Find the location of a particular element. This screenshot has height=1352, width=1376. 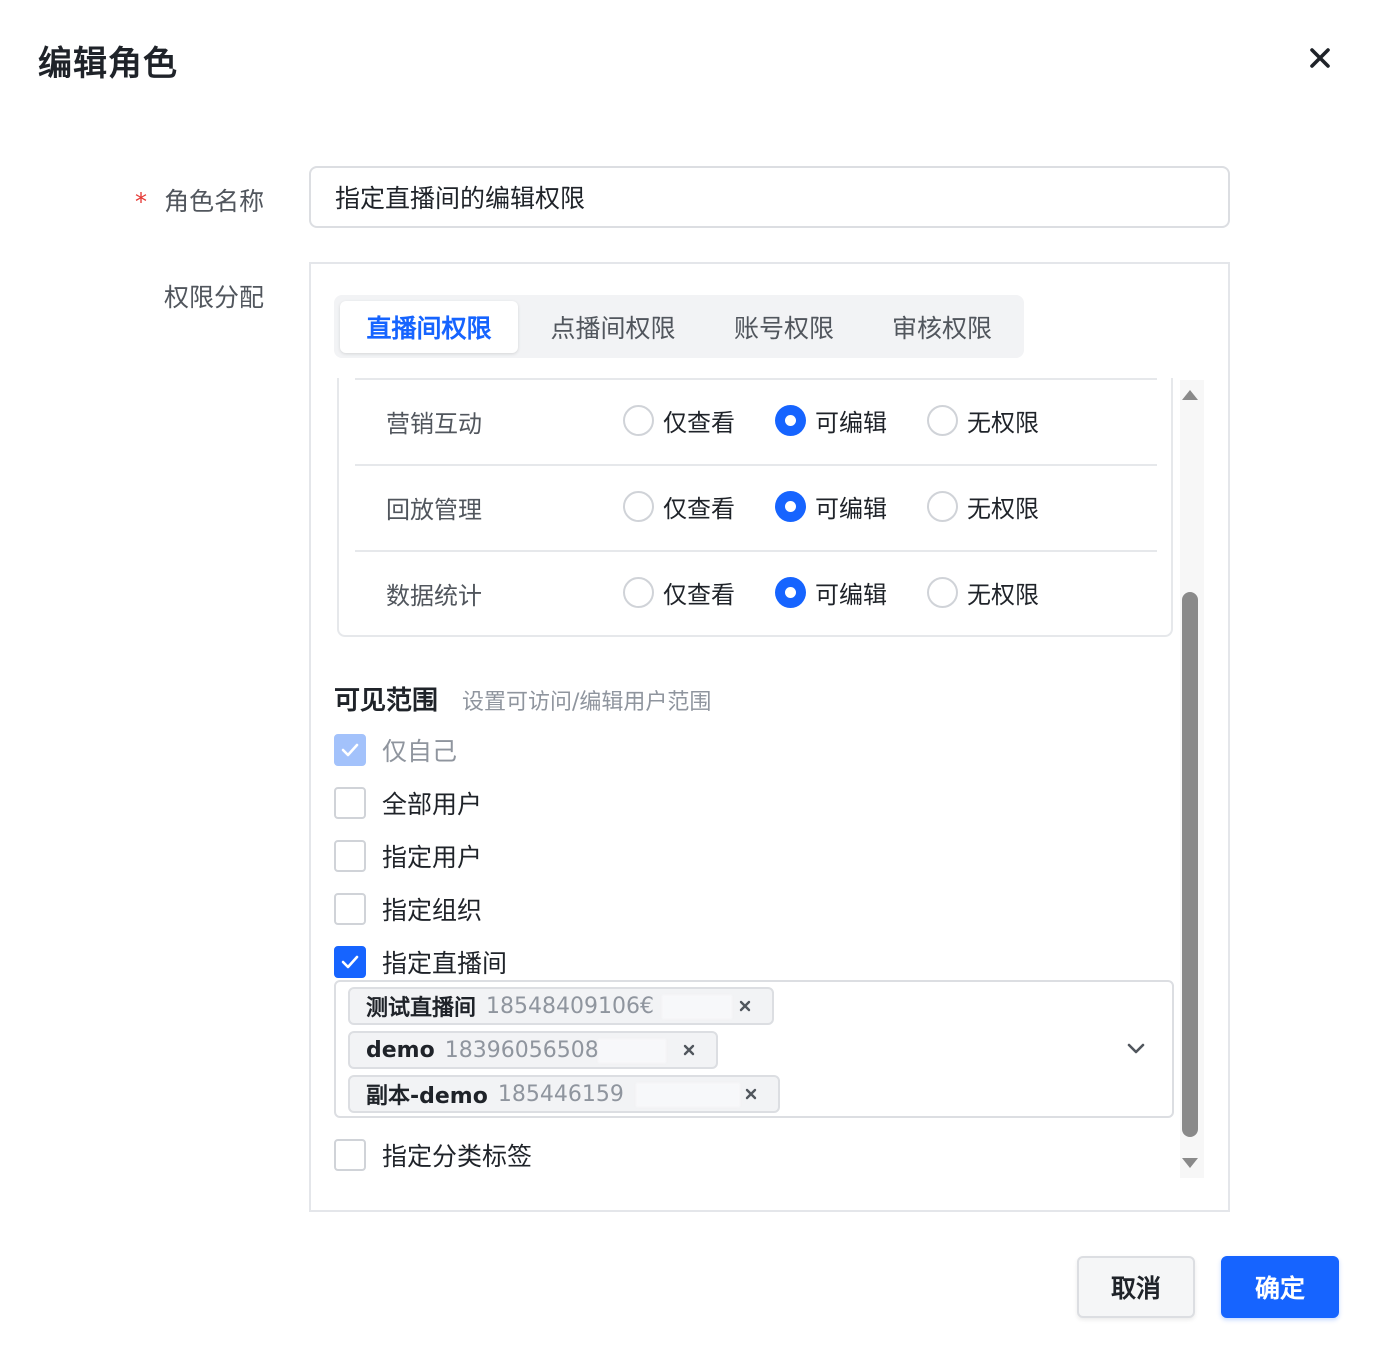

checkbox-label: 全部用户 is located at coordinates (432, 804).